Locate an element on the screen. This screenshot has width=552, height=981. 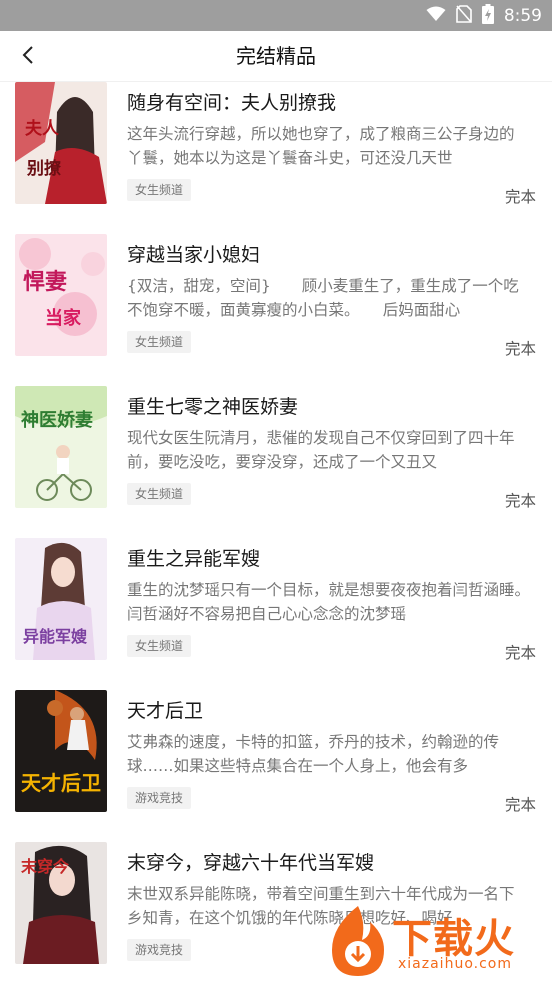
status-bar: 8:59 is located at coordinates (276, 15).